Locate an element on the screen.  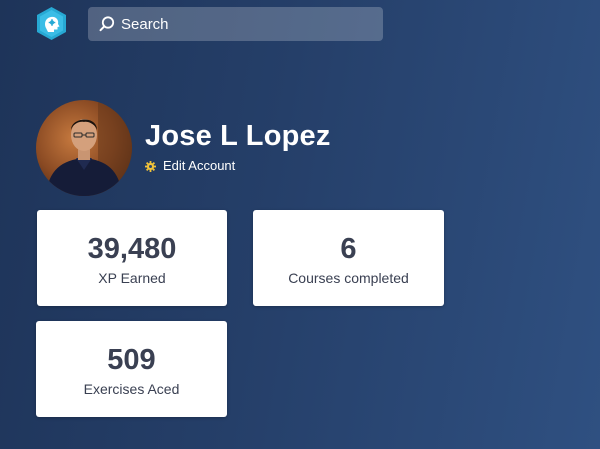
edit-account-link: Edit Account is located at coordinates (190, 165).